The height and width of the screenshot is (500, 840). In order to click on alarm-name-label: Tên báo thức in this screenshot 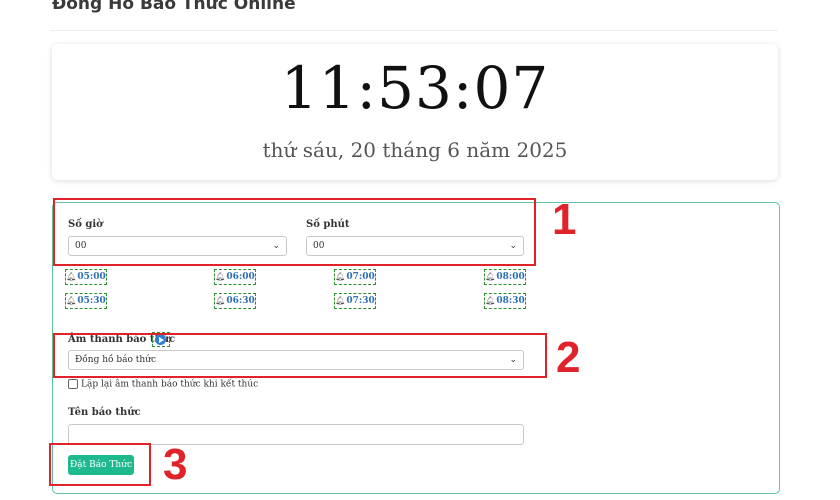, I will do `click(104, 412)`.